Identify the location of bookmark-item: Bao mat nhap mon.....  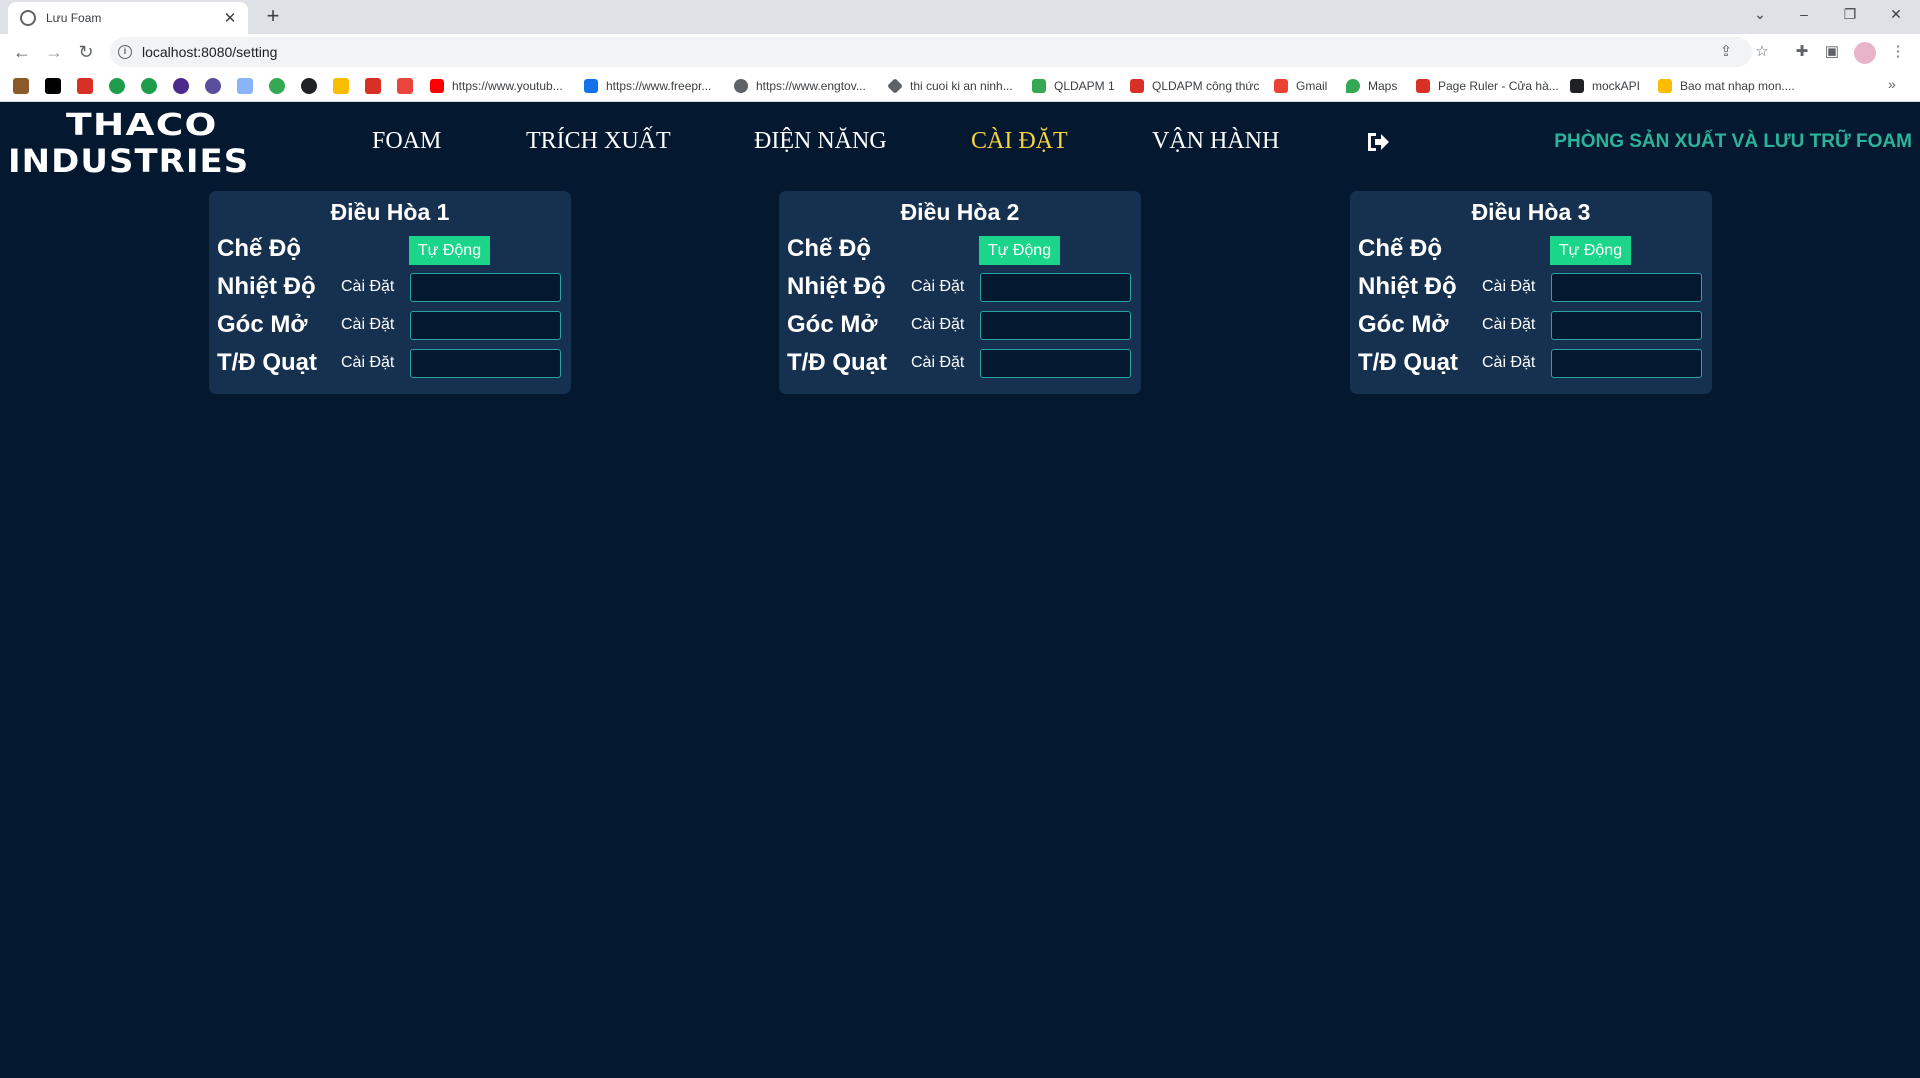
(1726, 86).